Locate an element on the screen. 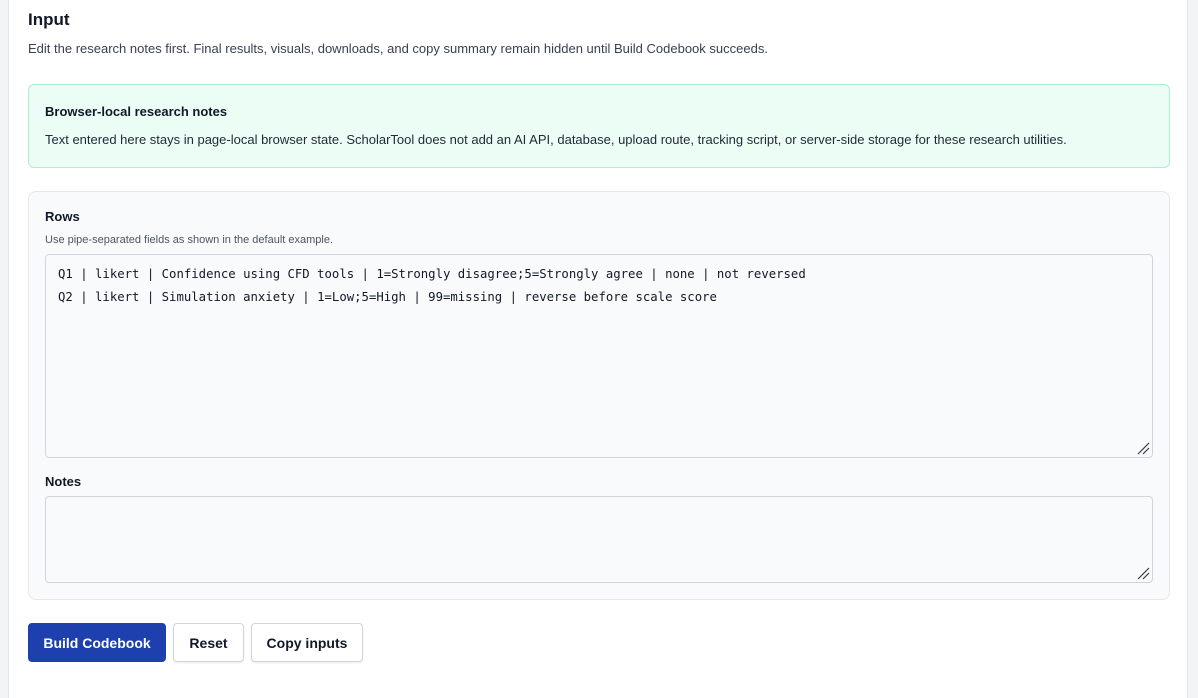 The height and width of the screenshot is (698, 1198). reset-button: Reset is located at coordinates (208, 642).